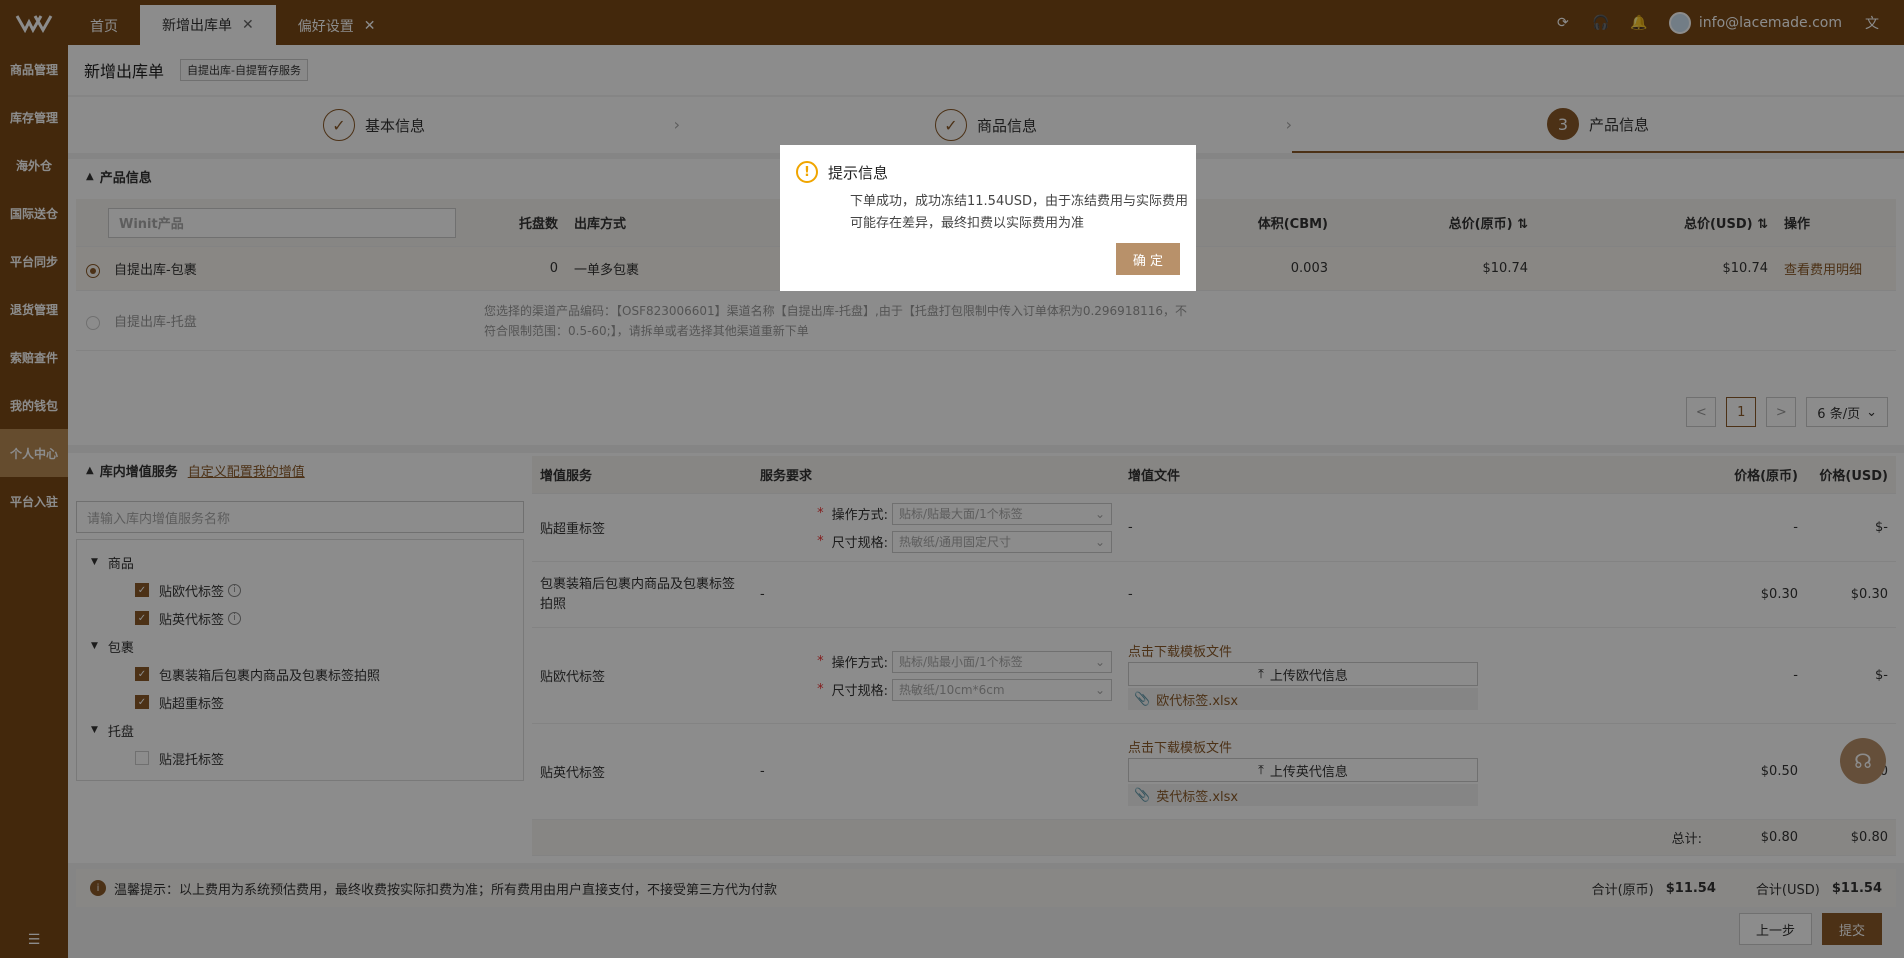  What do you see at coordinates (807, 172) in the screenshot?
I see `warning-icon: !` at bounding box center [807, 172].